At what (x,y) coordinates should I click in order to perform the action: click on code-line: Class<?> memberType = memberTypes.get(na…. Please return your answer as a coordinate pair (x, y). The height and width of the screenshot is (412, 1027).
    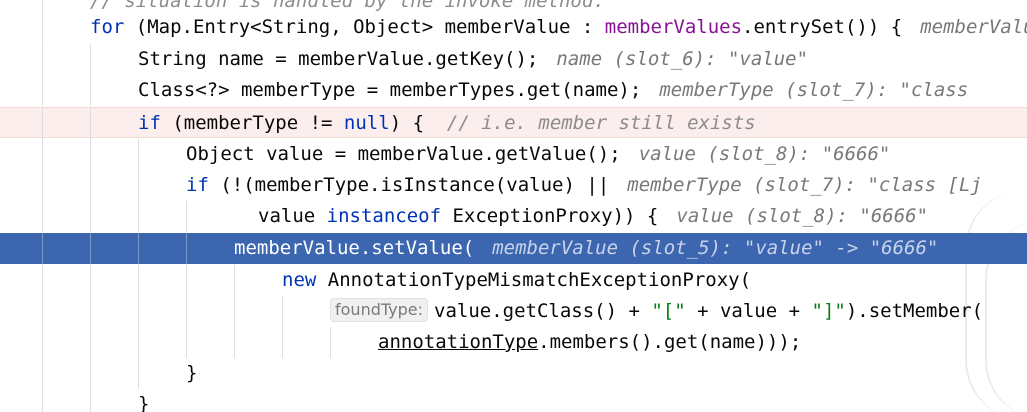
    Looking at the image, I should click on (513, 90).